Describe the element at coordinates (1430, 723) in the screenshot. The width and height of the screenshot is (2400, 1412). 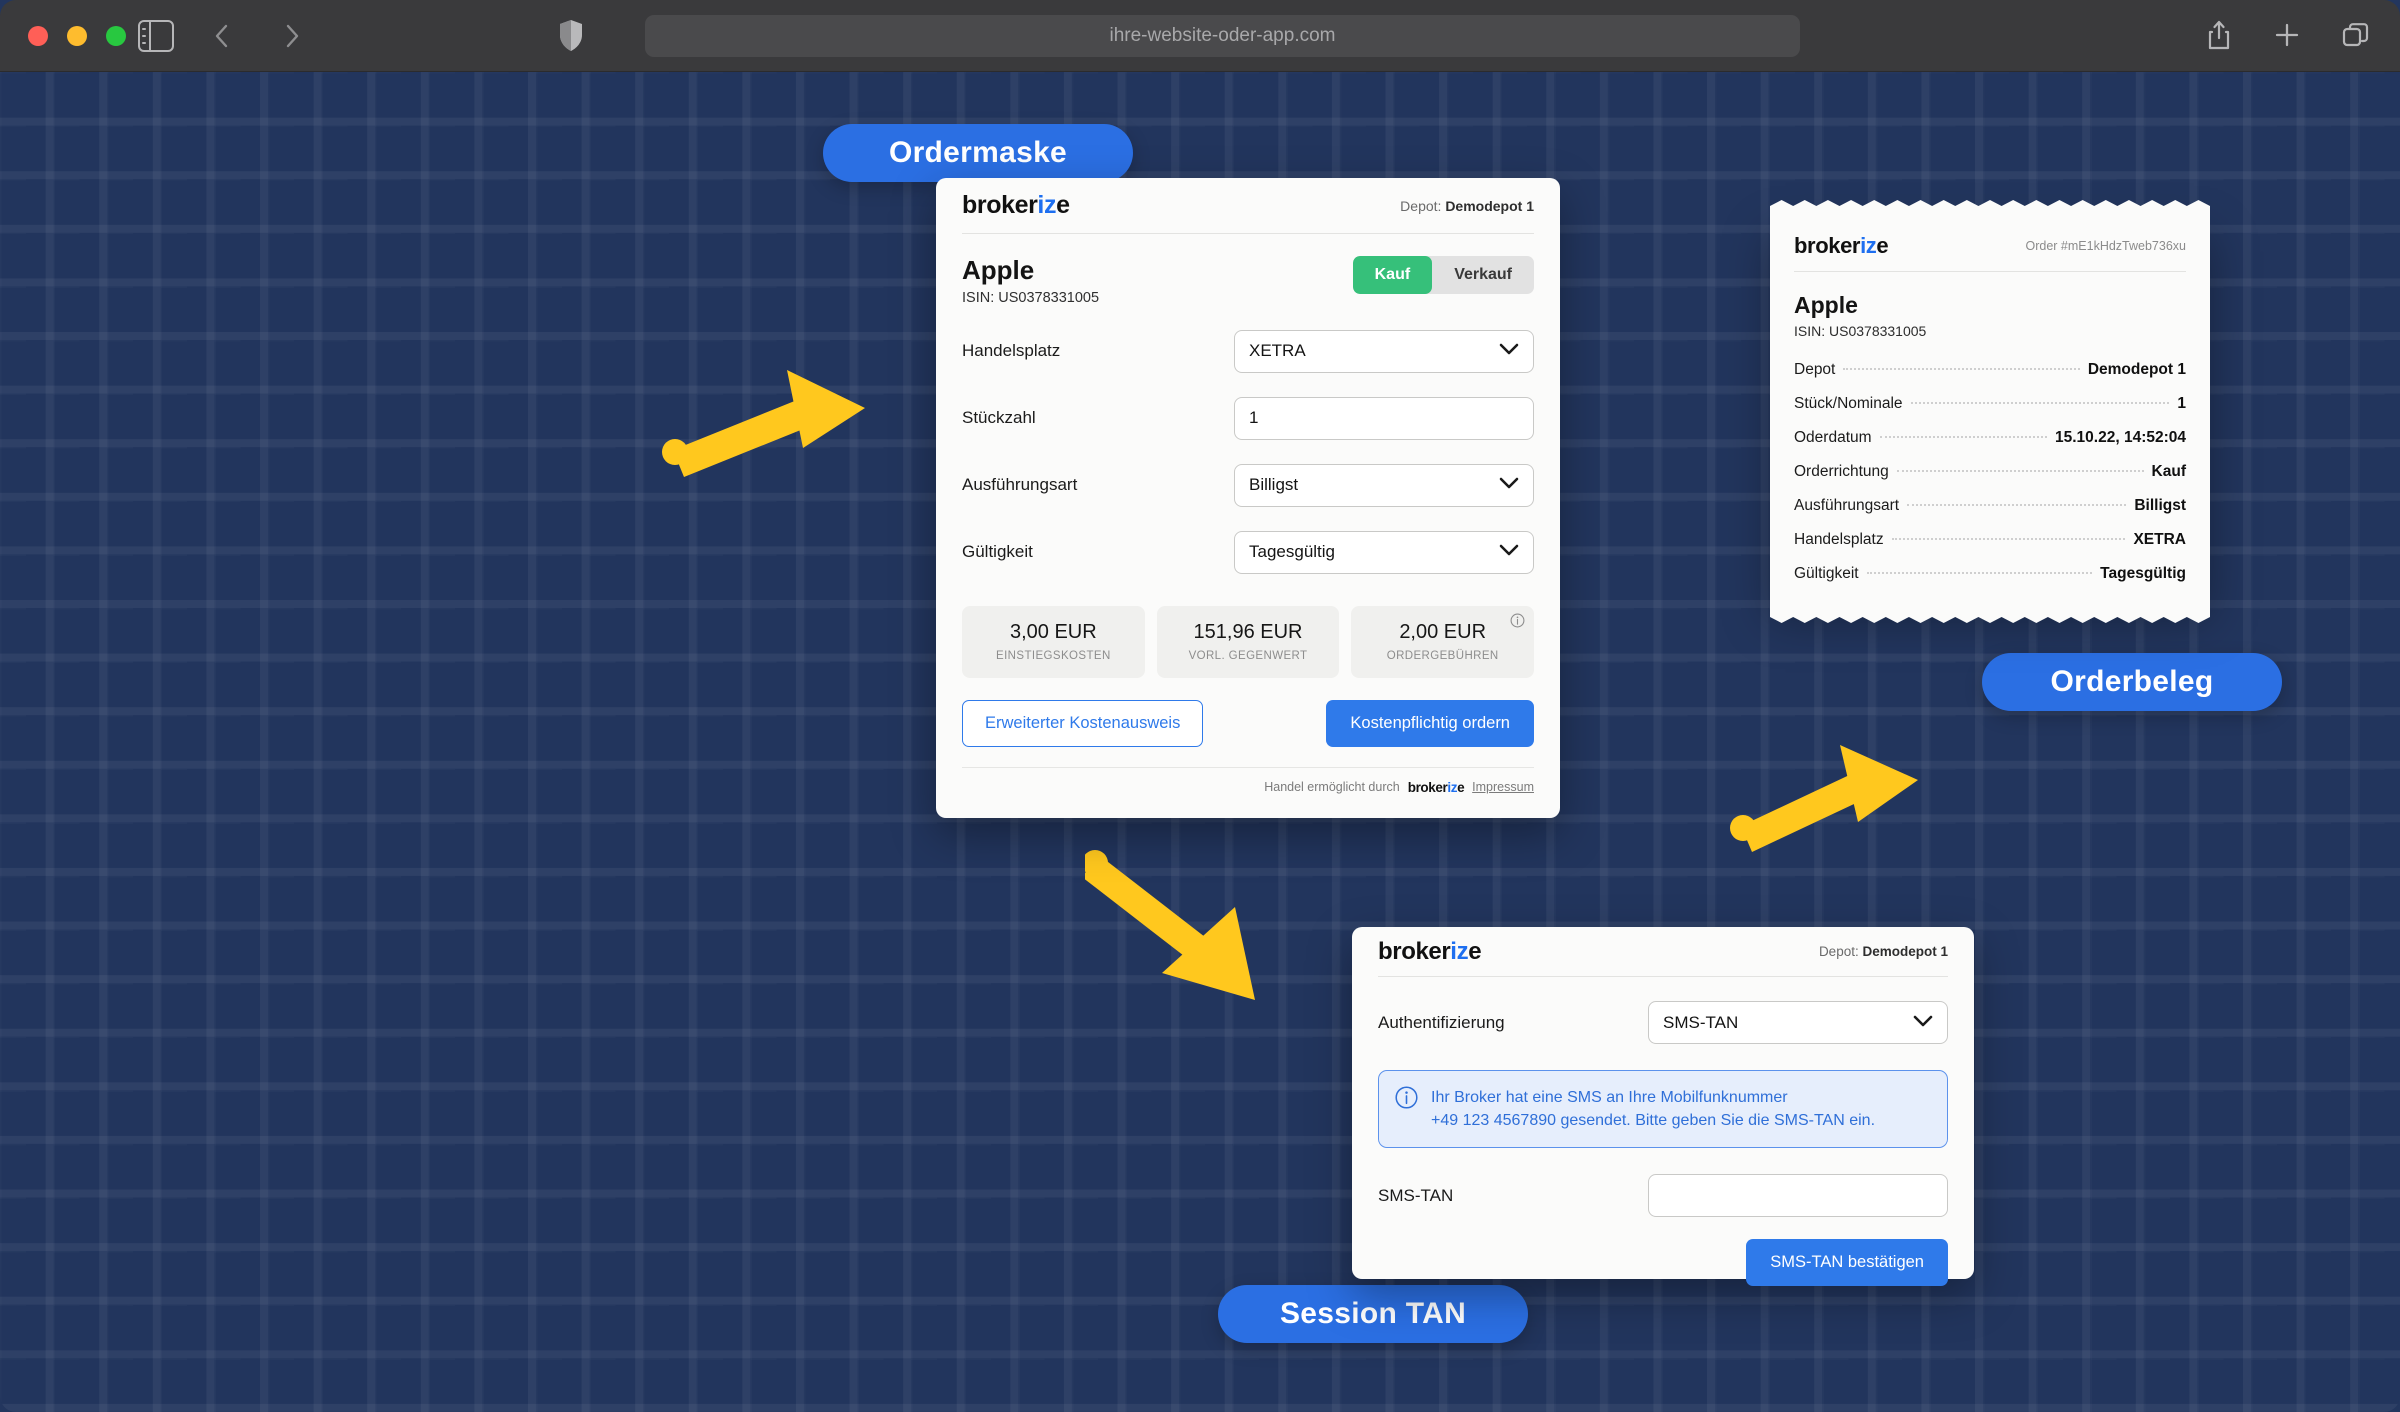
I see `kostenpflichtig-ordern-button: Kostenpflichtig ordern` at that location.